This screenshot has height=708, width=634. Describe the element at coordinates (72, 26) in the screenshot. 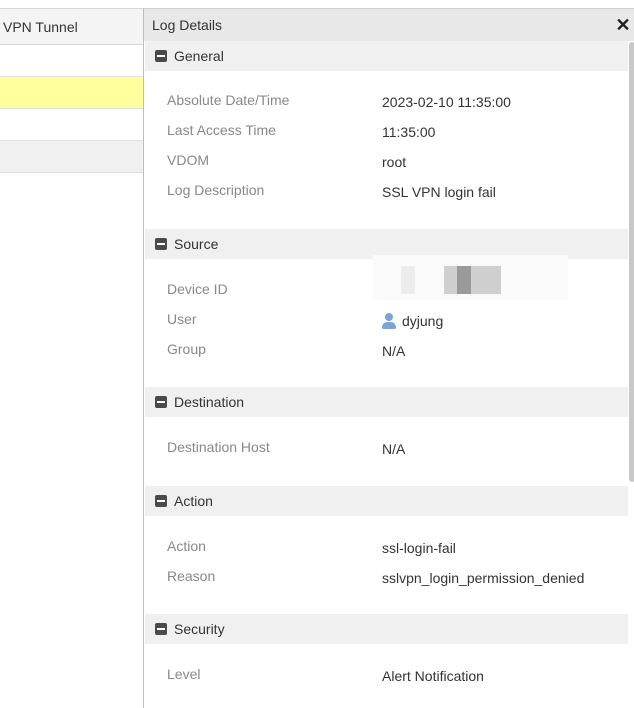

I see `column-header-vpn-tunnel: VPN Tunnel` at that location.